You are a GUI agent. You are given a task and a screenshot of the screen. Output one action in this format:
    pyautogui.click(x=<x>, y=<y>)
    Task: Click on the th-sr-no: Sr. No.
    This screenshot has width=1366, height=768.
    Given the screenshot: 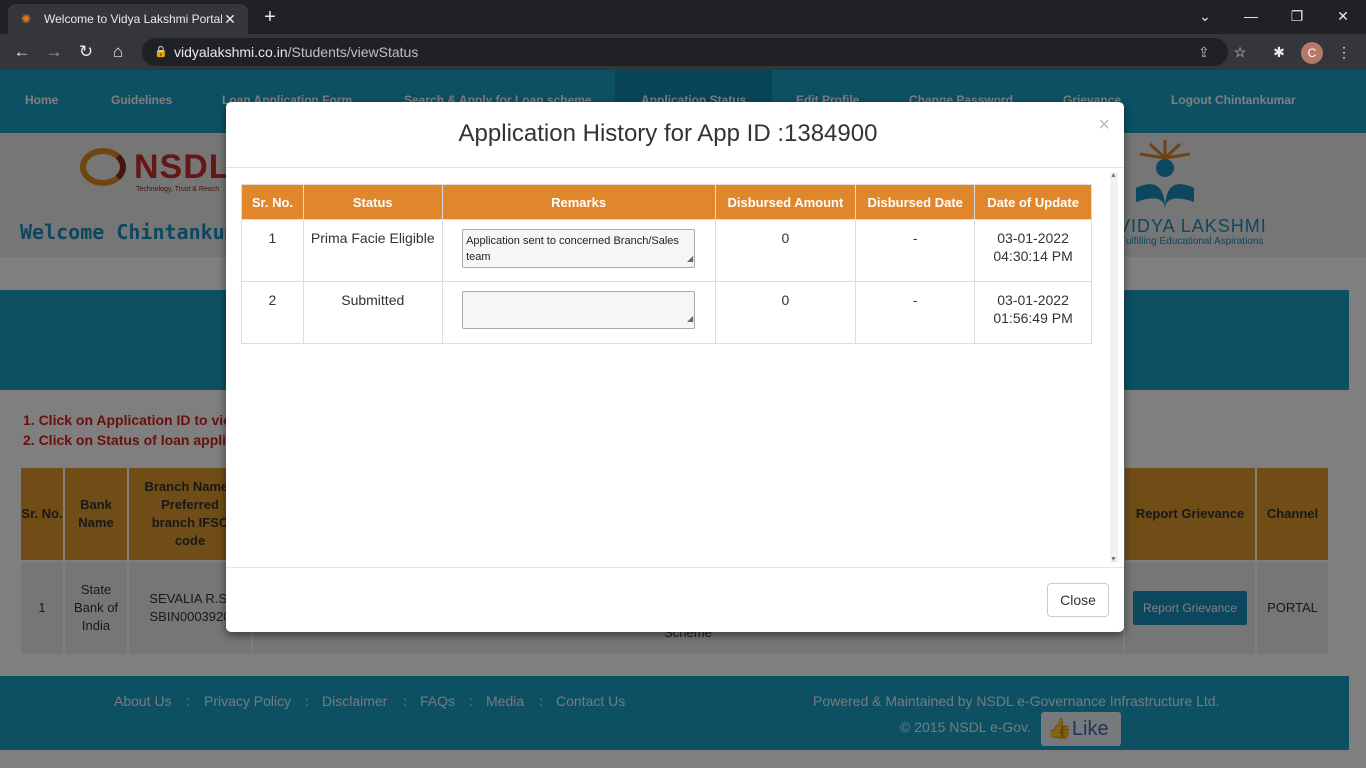 What is the action you would take?
    pyautogui.click(x=272, y=202)
    